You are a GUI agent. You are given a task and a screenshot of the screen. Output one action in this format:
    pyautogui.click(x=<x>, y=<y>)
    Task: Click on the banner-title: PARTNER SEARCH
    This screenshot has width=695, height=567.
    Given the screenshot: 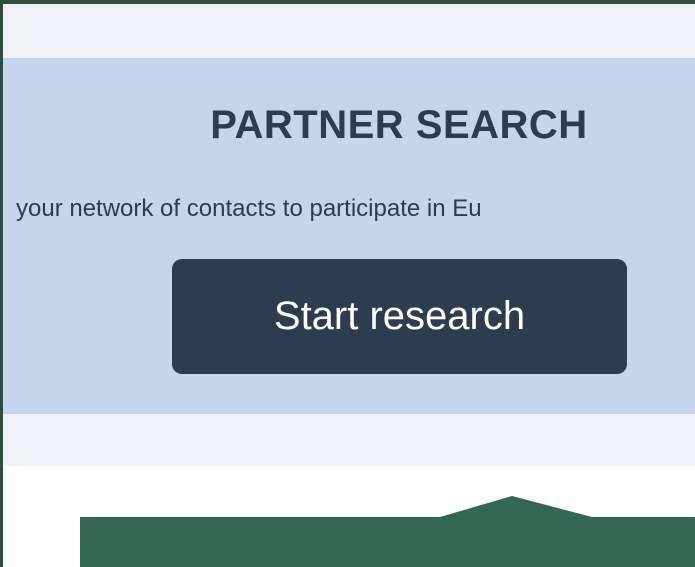 What is the action you would take?
    pyautogui.click(x=399, y=125)
    